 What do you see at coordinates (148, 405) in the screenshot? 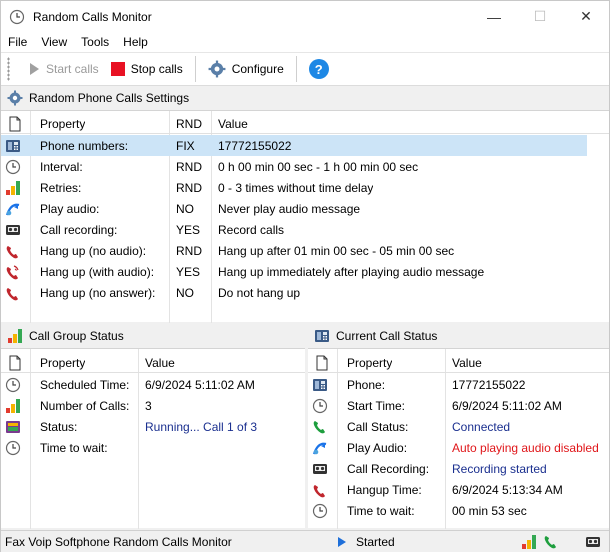
I see `value-cell: 3` at bounding box center [148, 405].